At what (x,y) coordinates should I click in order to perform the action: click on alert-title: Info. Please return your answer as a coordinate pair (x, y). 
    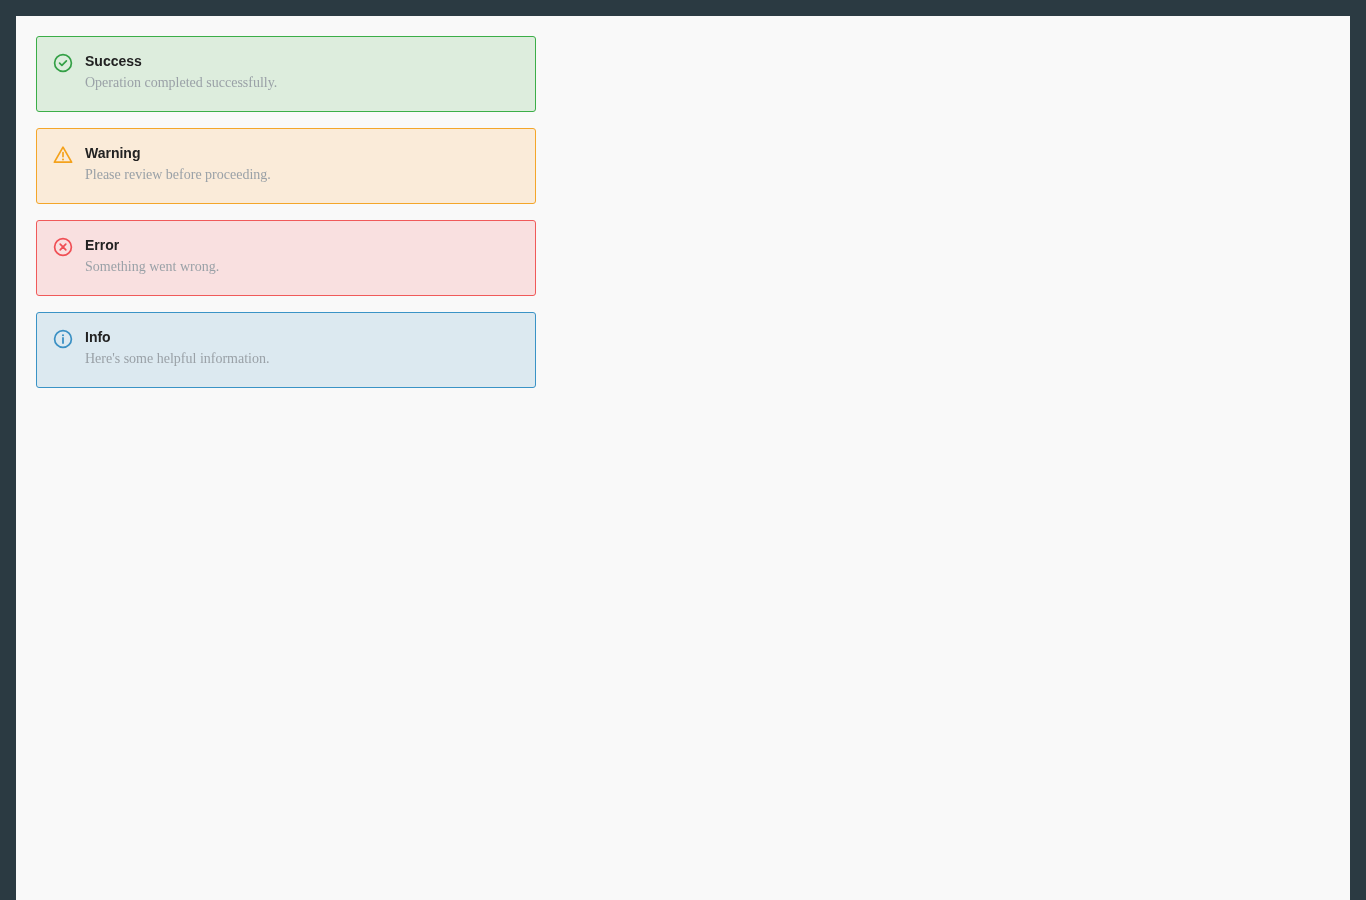
    Looking at the image, I should click on (98, 337).